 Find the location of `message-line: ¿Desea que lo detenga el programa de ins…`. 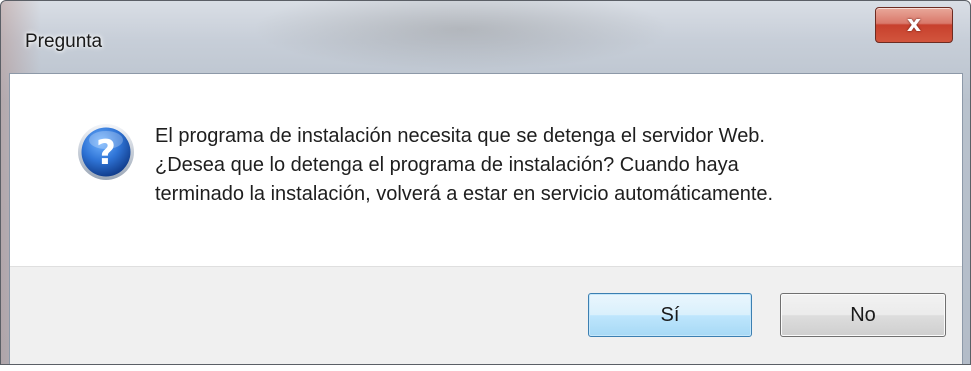

message-line: ¿Desea que lo detenga el programa de ins… is located at coordinates (447, 165).